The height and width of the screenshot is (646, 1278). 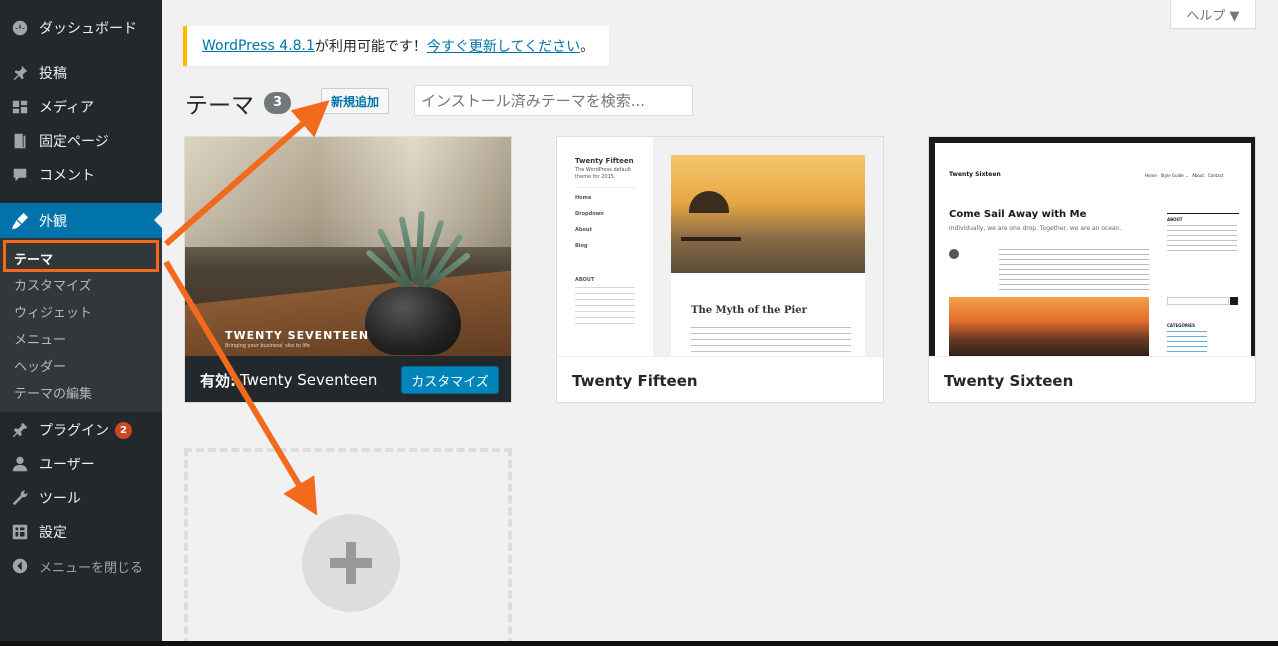 What do you see at coordinates (20, 107) in the screenshot?
I see `media-icon` at bounding box center [20, 107].